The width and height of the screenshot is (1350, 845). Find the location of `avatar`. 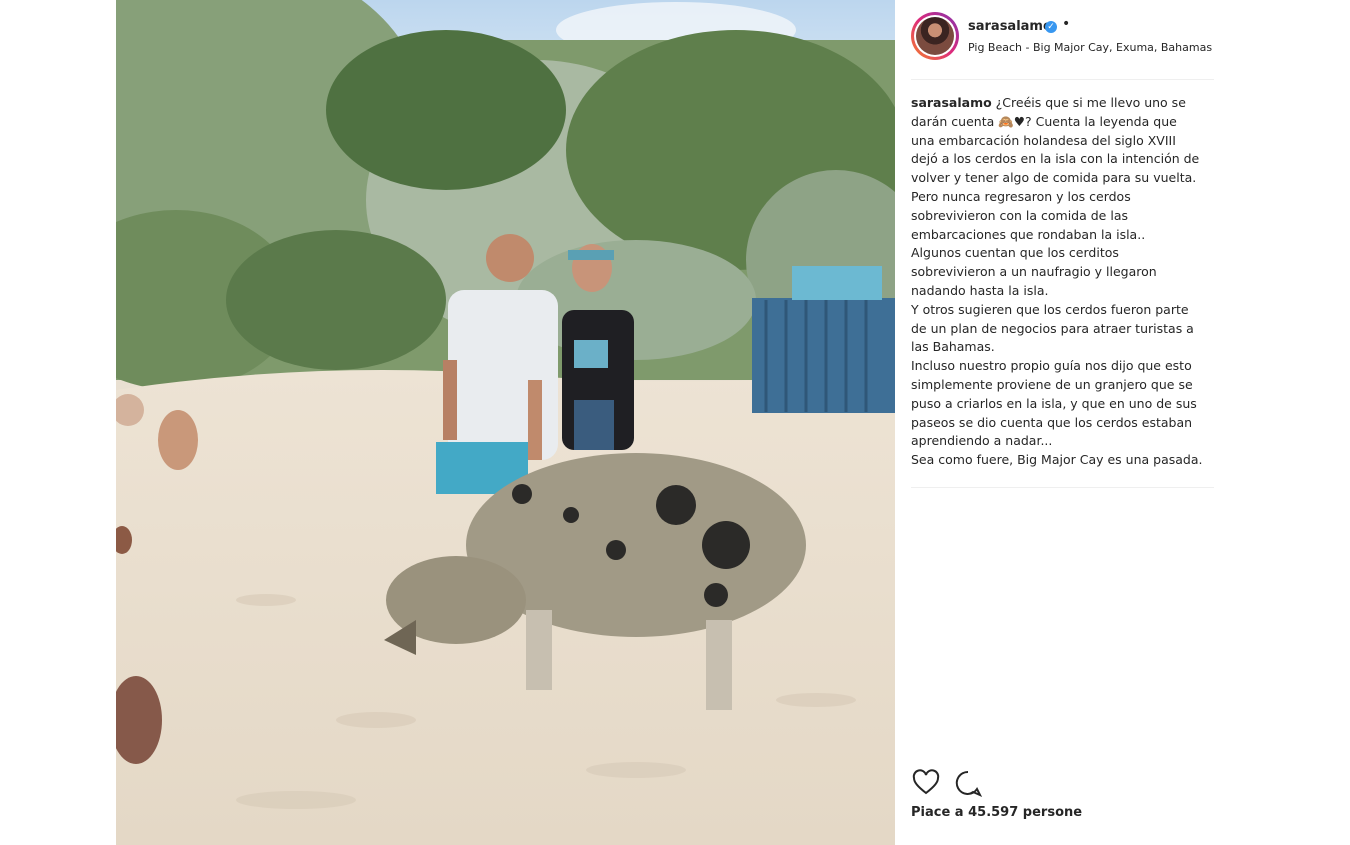

avatar is located at coordinates (935, 36).